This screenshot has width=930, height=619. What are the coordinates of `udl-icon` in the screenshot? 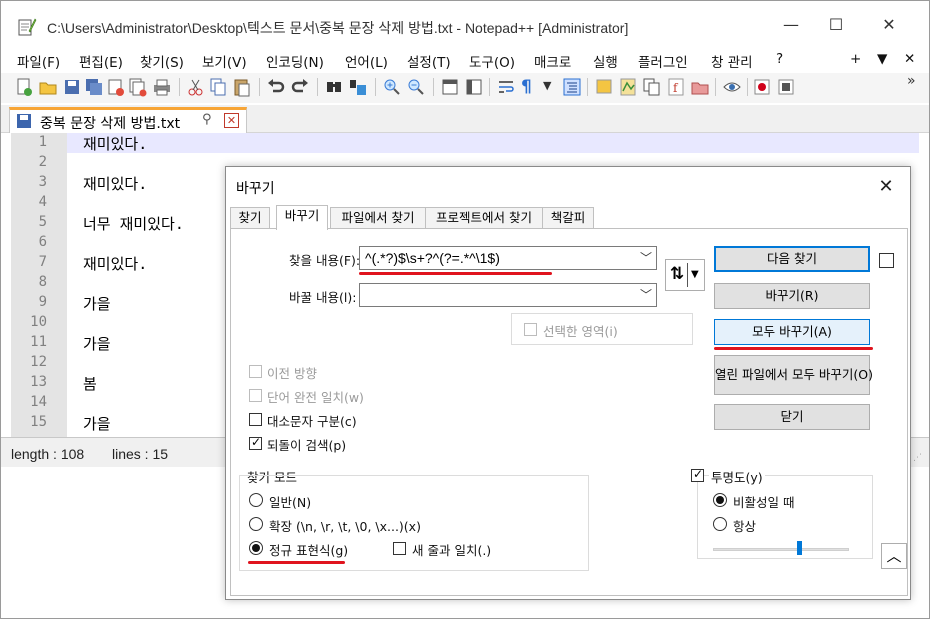 It's located at (604, 87).